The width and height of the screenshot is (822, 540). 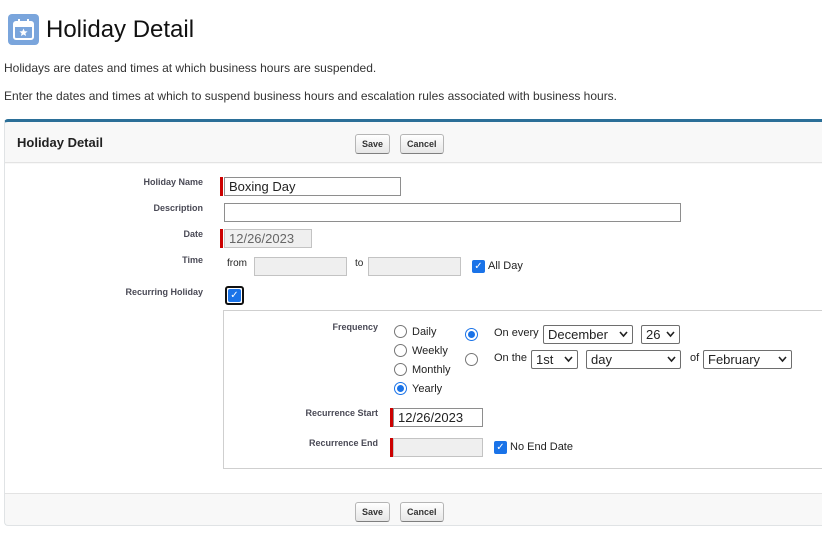 What do you see at coordinates (23, 29) in the screenshot?
I see `calendar-star-icon` at bounding box center [23, 29].